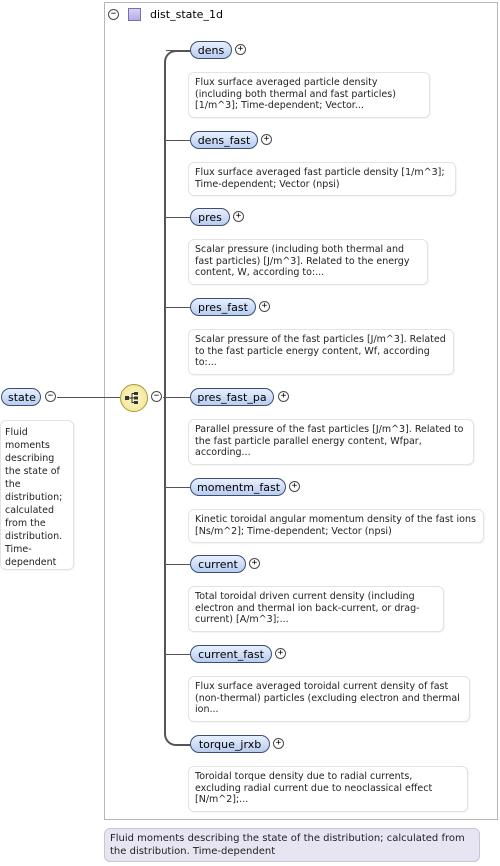  I want to click on type-title: dist_state_1d, so click(186, 14).